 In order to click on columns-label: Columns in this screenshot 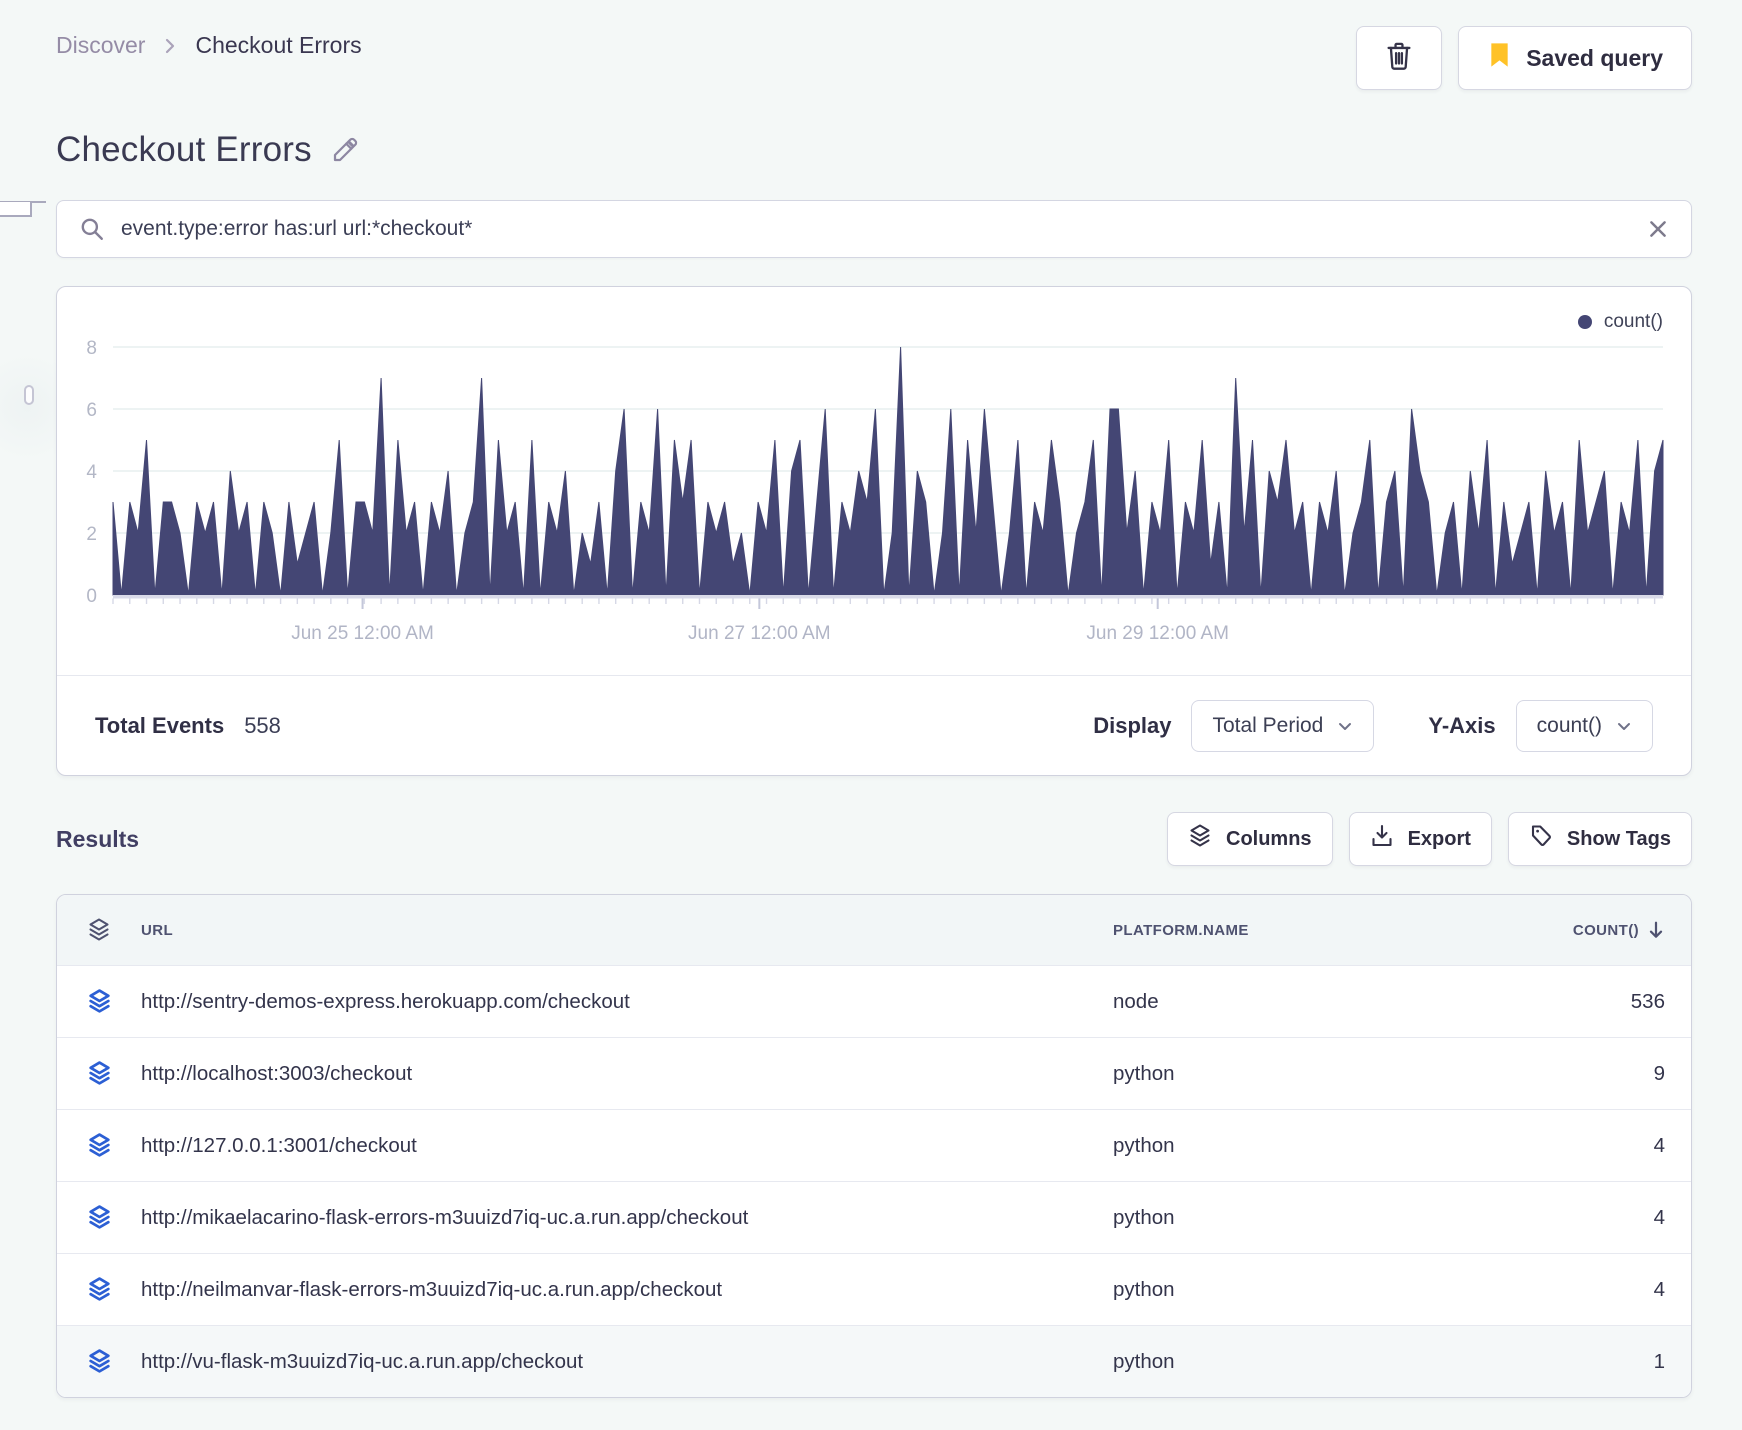, I will do `click(1269, 838)`.